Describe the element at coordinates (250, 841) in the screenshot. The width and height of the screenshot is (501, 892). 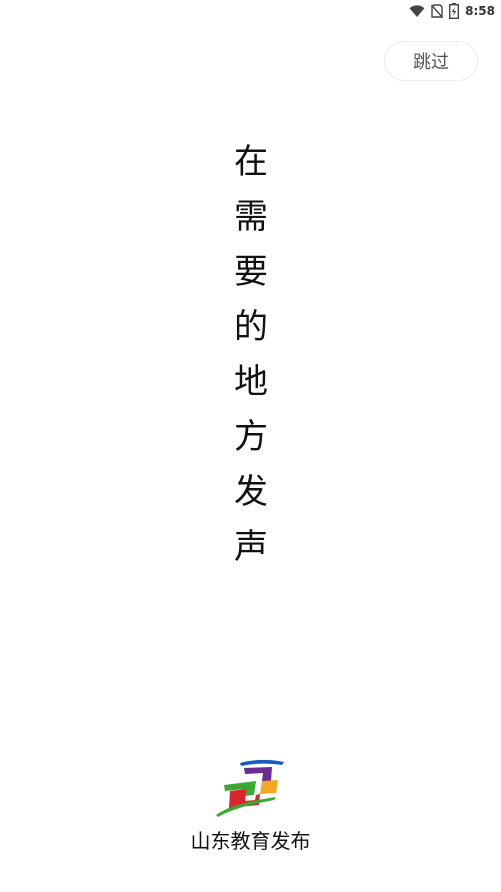
I see `brand-name: 山东教育发布` at that location.